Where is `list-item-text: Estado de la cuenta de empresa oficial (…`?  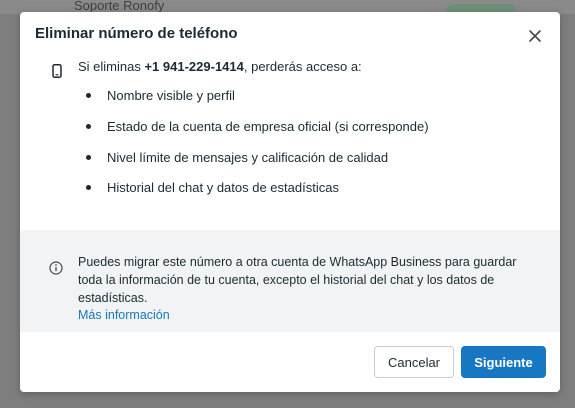 list-item-text: Estado de la cuenta de empresa oficial (… is located at coordinates (268, 126).